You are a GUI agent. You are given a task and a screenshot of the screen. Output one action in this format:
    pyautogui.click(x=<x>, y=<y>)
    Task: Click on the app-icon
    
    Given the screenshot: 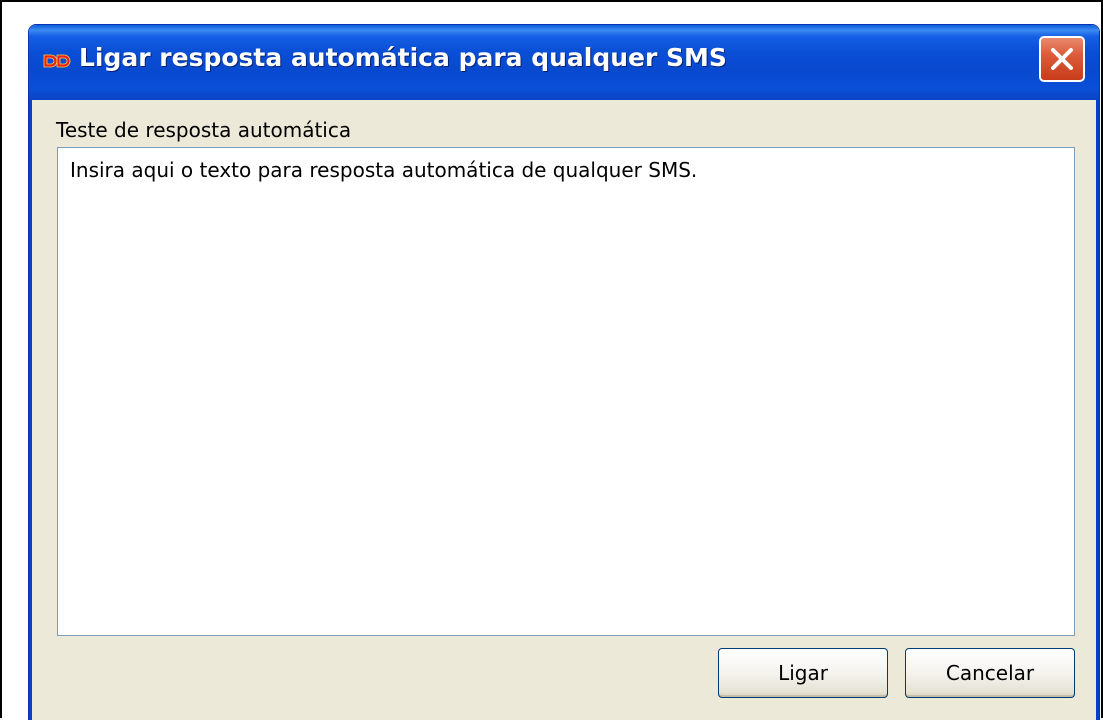 What is the action you would take?
    pyautogui.click(x=57, y=61)
    